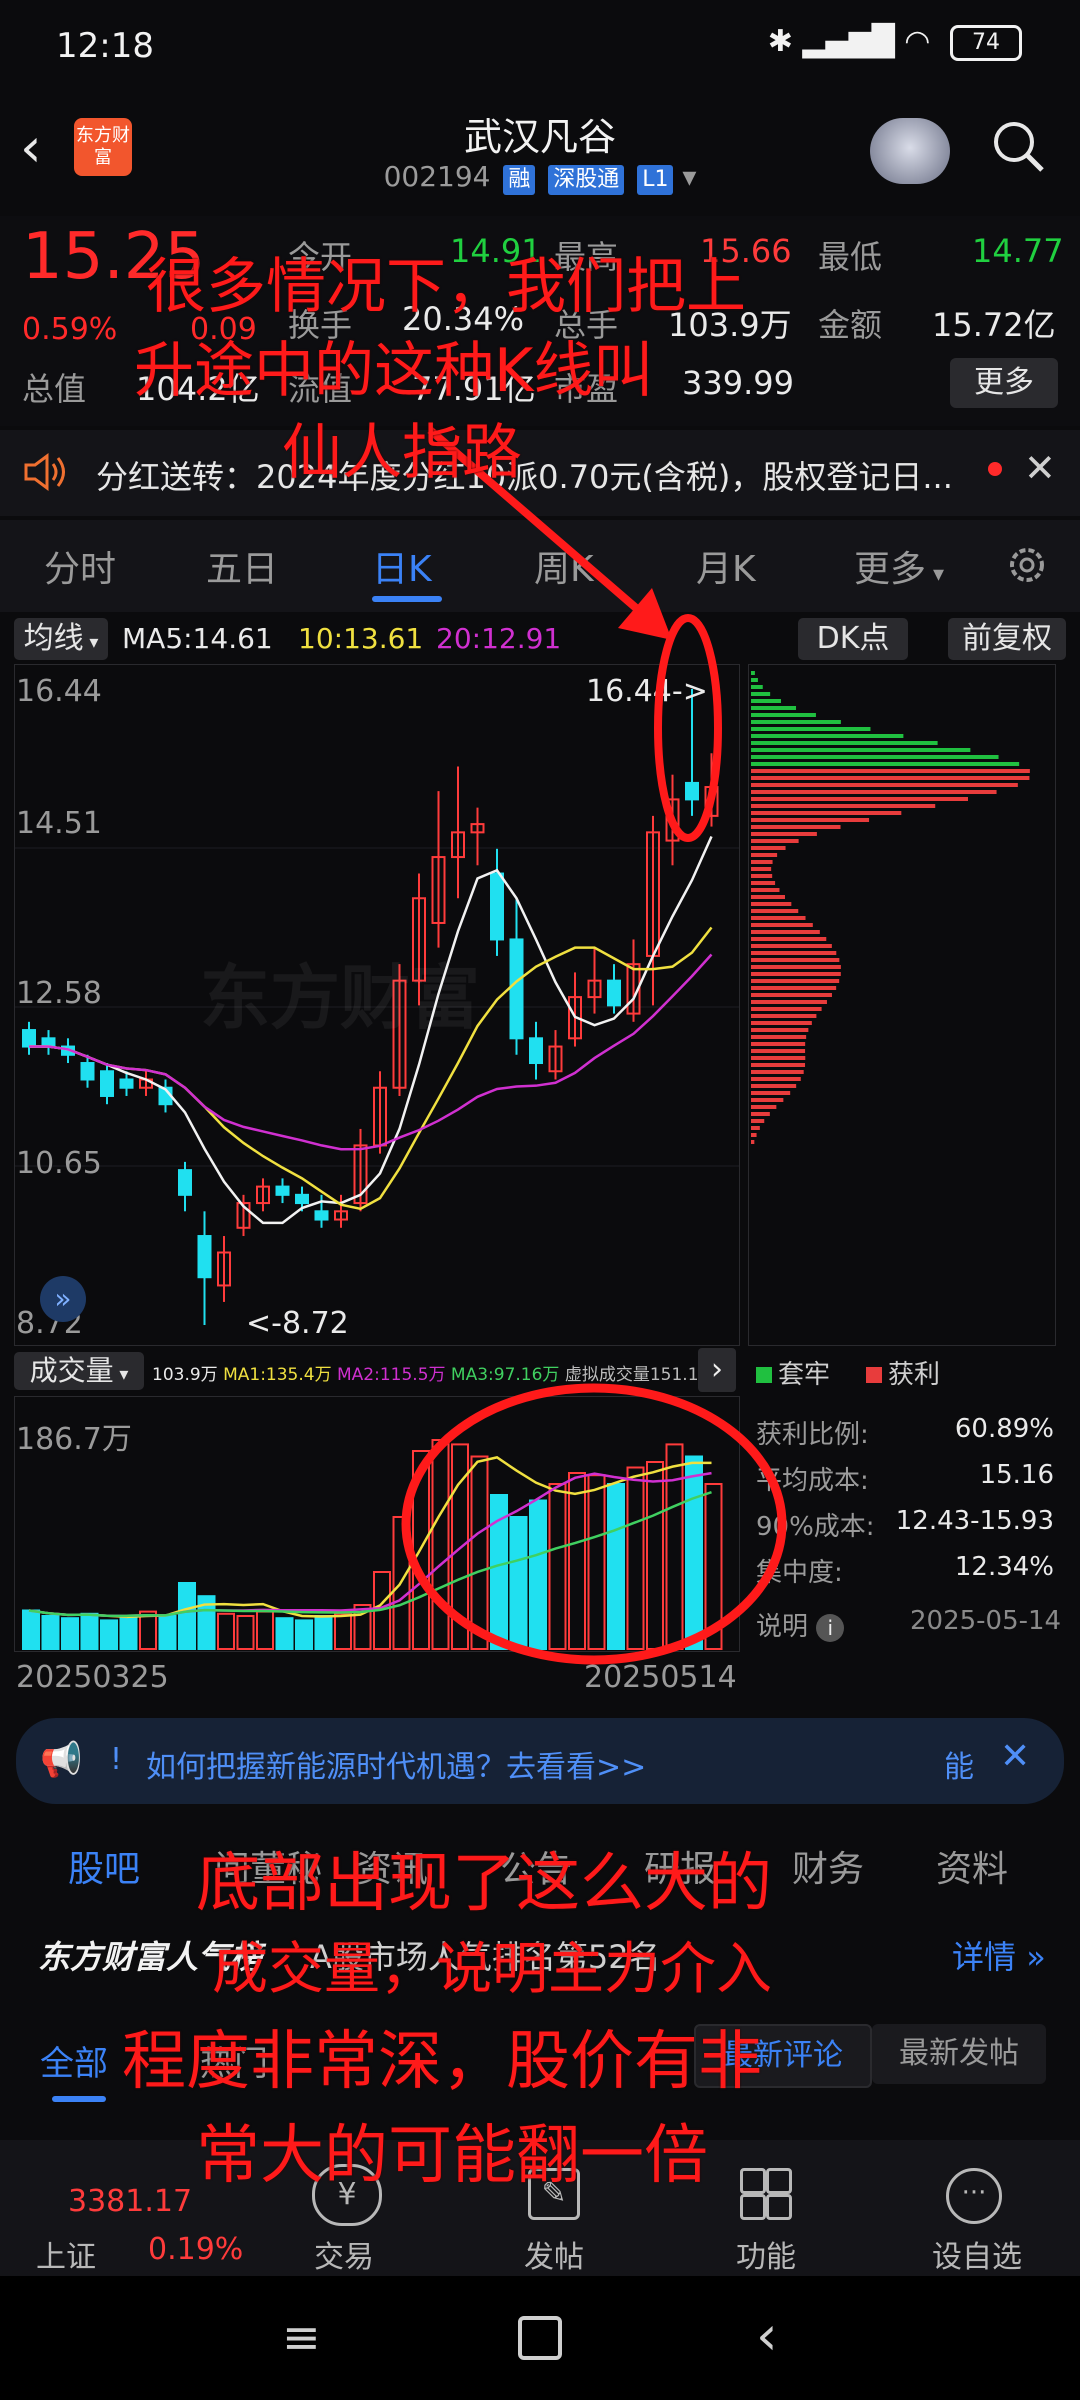  What do you see at coordinates (688, 728) in the screenshot?
I see `annotation-circle-top` at bounding box center [688, 728].